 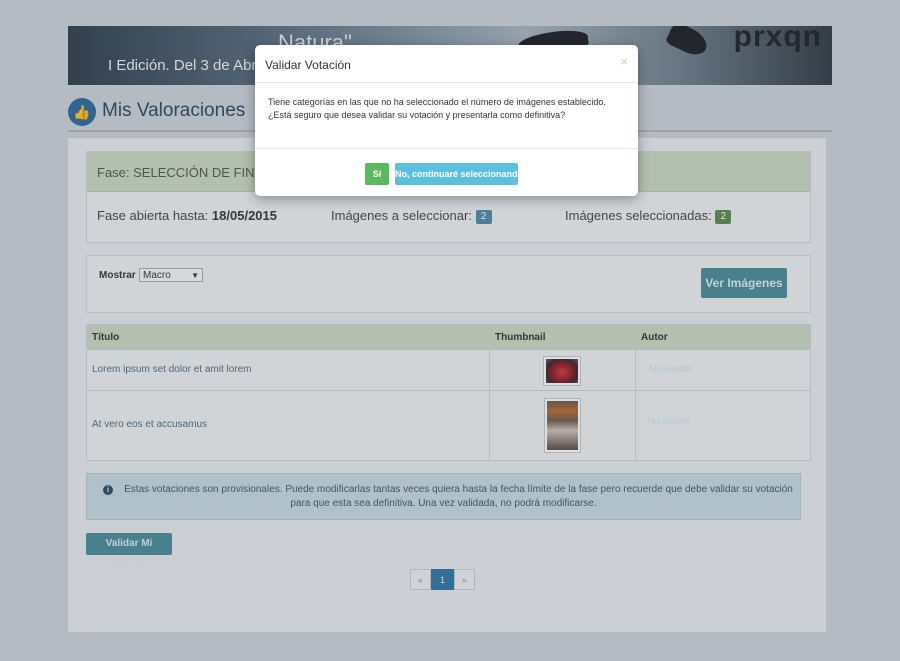 What do you see at coordinates (624, 61) in the screenshot?
I see `close-icon: ×` at bounding box center [624, 61].